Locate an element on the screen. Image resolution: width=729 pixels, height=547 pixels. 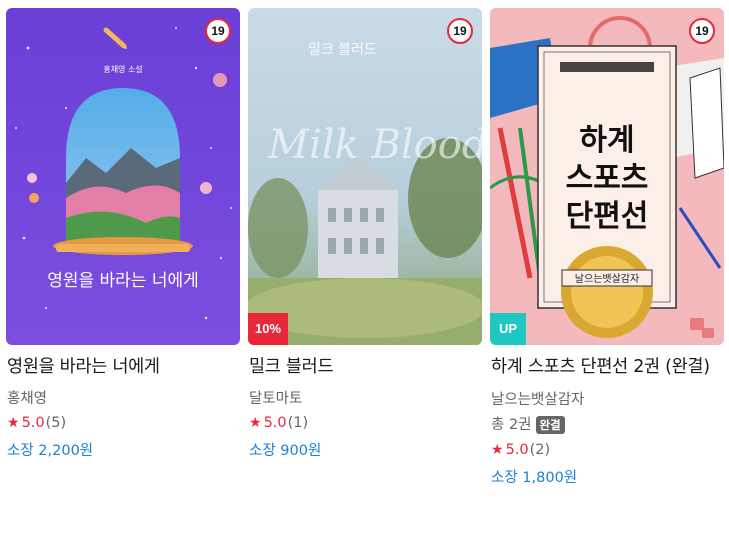
book-rating: ★ 5.0 (2) is located at coordinates (608, 450).